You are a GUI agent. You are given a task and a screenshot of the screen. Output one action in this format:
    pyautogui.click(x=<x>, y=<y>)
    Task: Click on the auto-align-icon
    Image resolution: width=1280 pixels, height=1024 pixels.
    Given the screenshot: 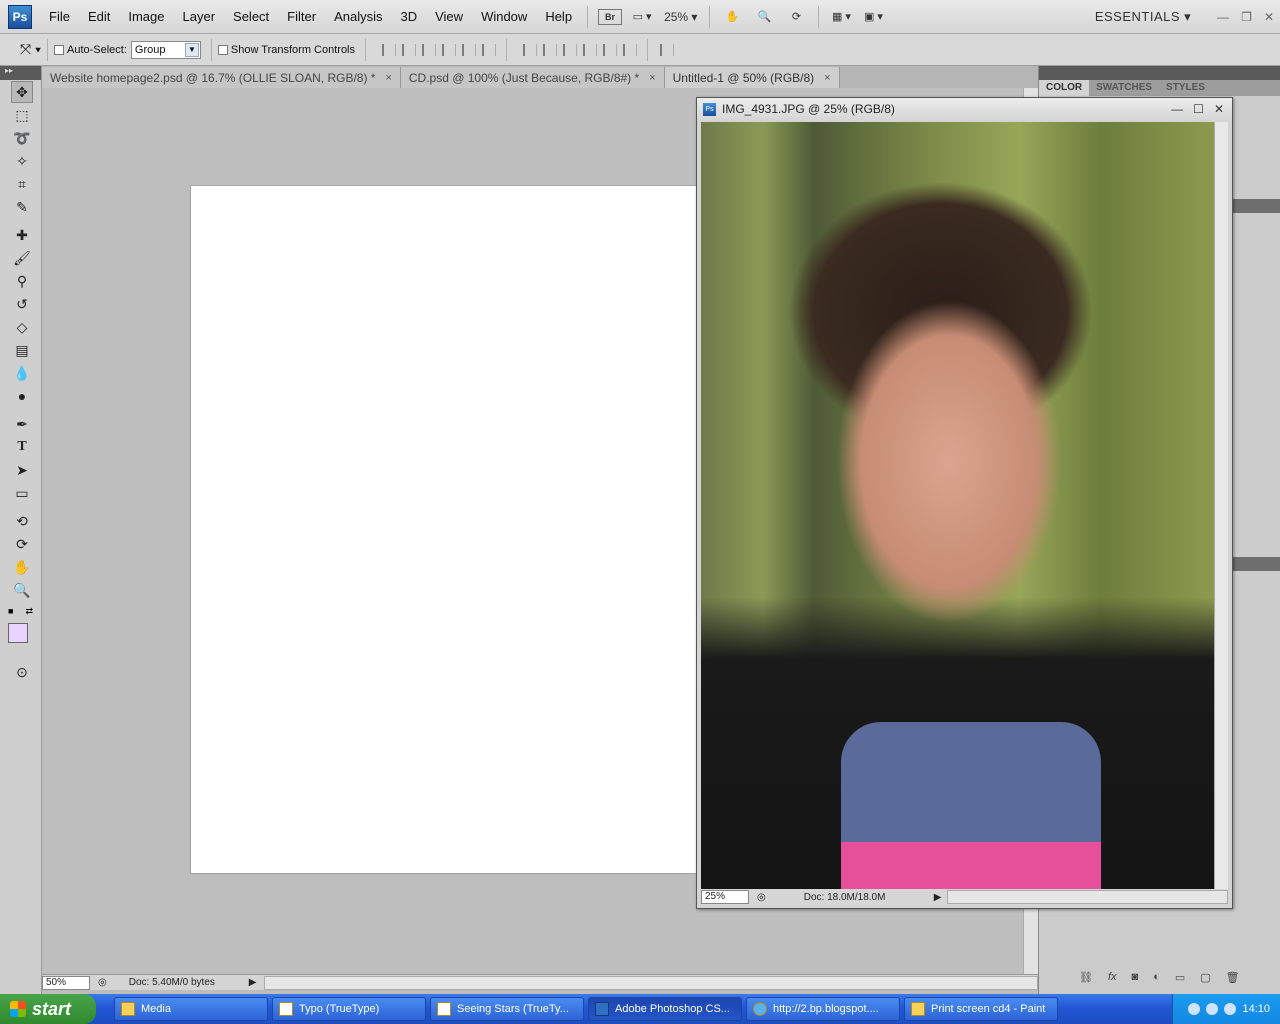 What is the action you would take?
    pyautogui.click(x=667, y=49)
    